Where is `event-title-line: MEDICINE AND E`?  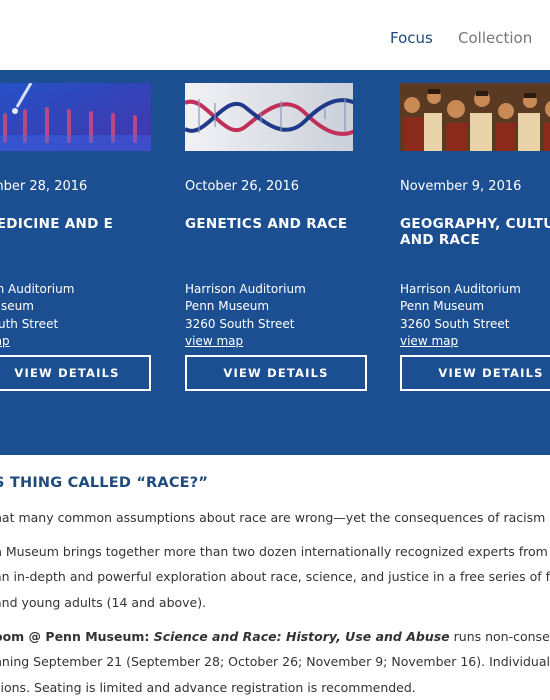 event-title-line: MEDICINE AND E is located at coordinates (57, 224).